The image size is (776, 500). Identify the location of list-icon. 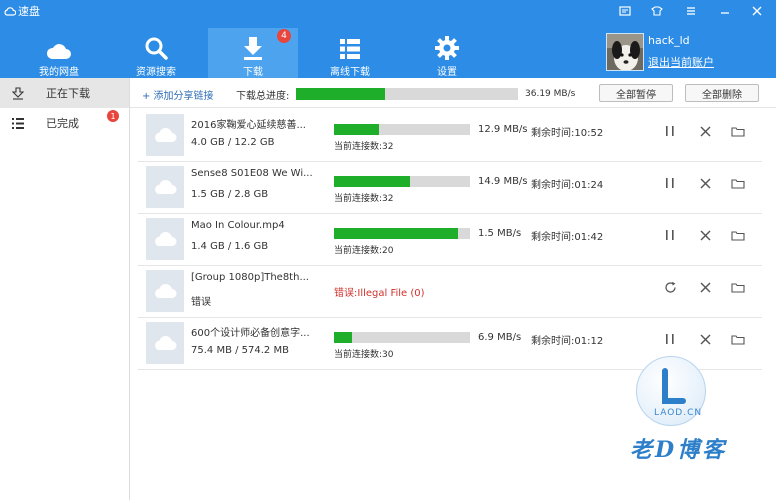
(24, 123).